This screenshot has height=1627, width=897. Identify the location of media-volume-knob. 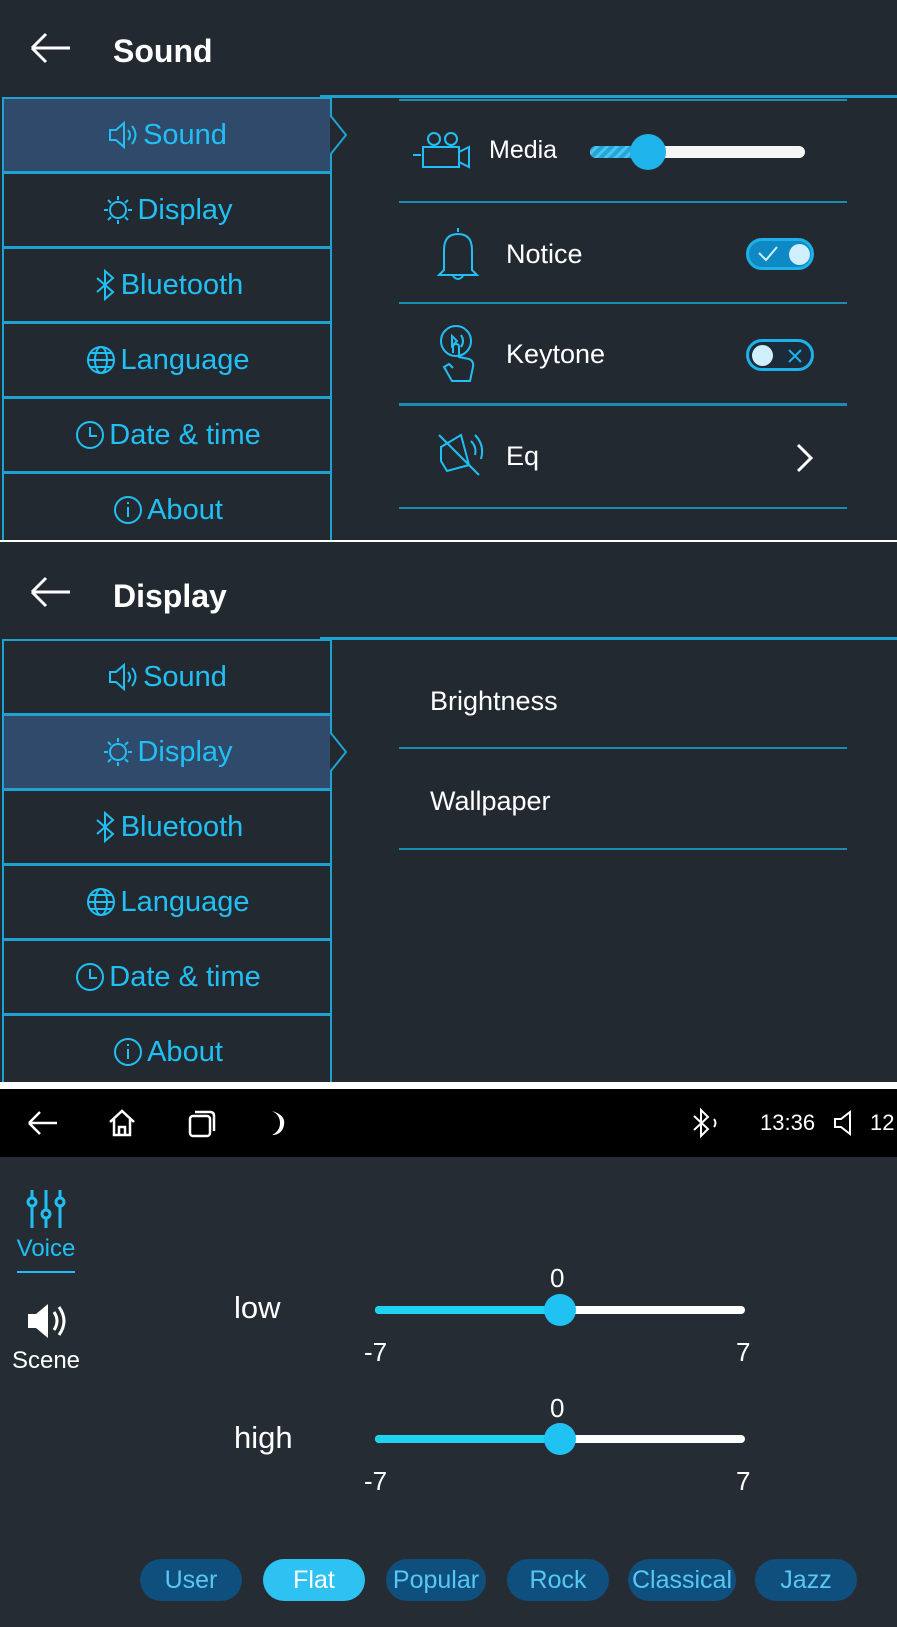
(648, 152).